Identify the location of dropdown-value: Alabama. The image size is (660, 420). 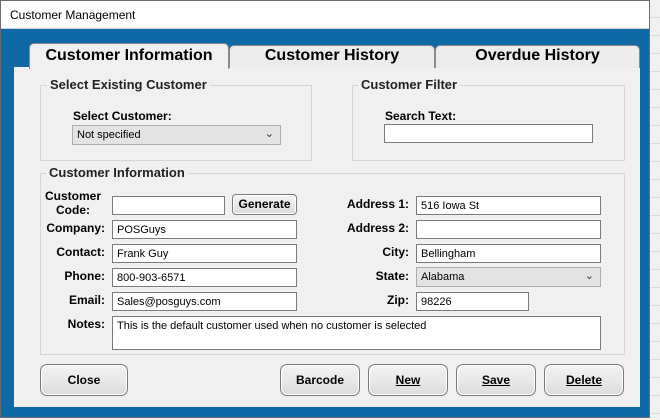
(443, 277).